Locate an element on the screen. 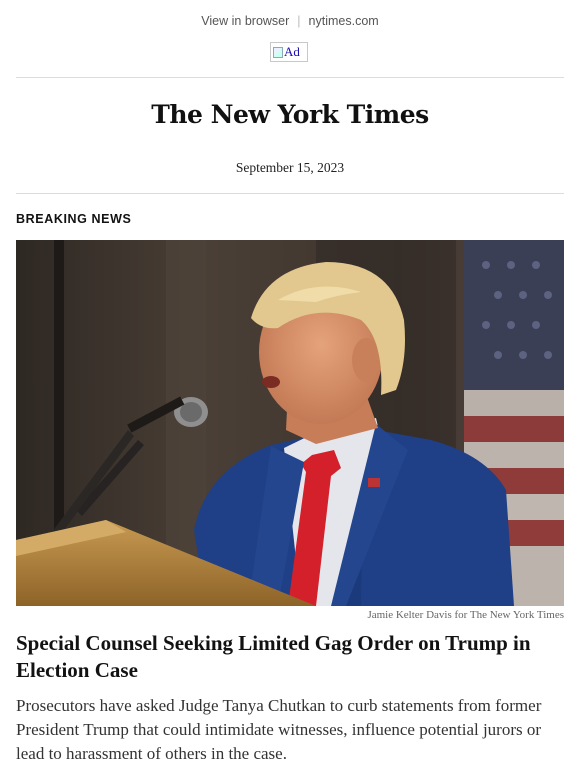 This screenshot has height=774, width=580. ad-image-placeholder: Ad is located at coordinates (289, 52).